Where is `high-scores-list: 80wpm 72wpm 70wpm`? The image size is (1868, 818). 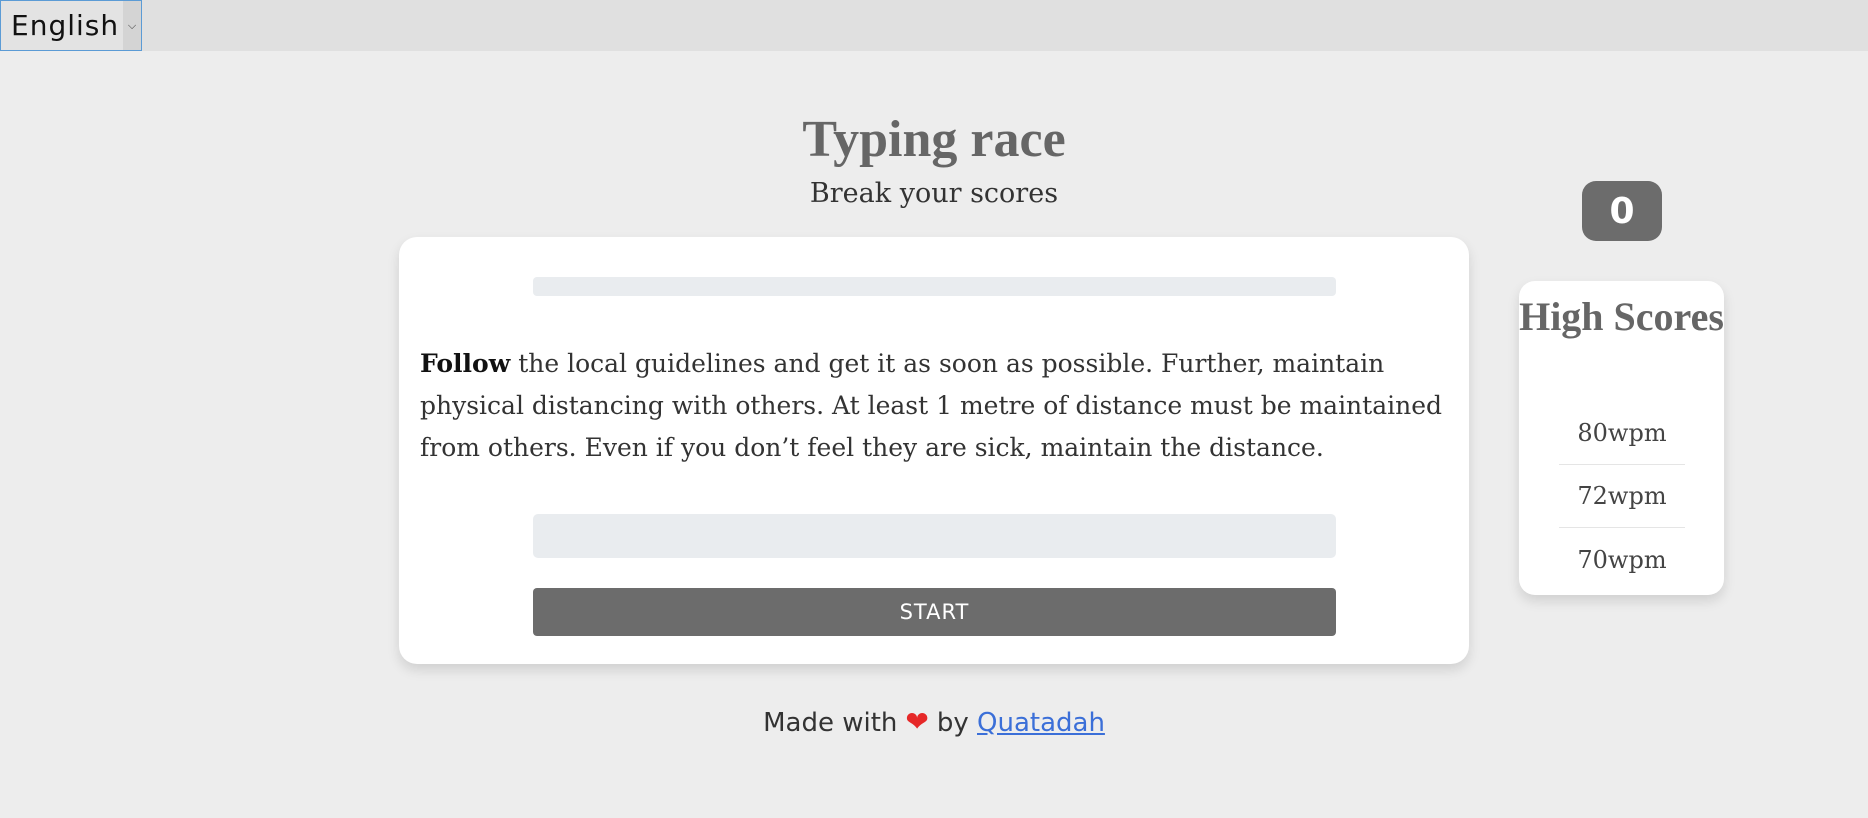 high-scores-list: 80wpm 72wpm 70wpm is located at coordinates (1622, 496).